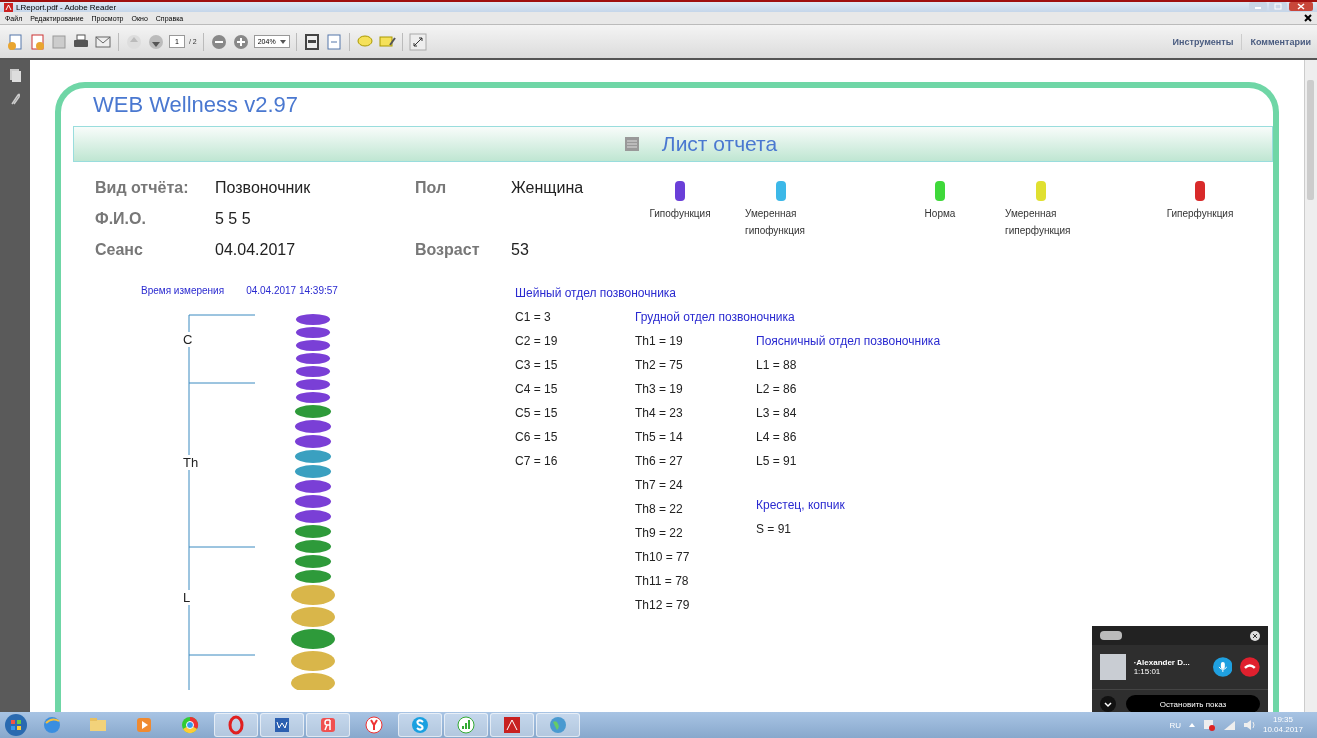  I want to click on arrow-down-icon, so click(156, 41).